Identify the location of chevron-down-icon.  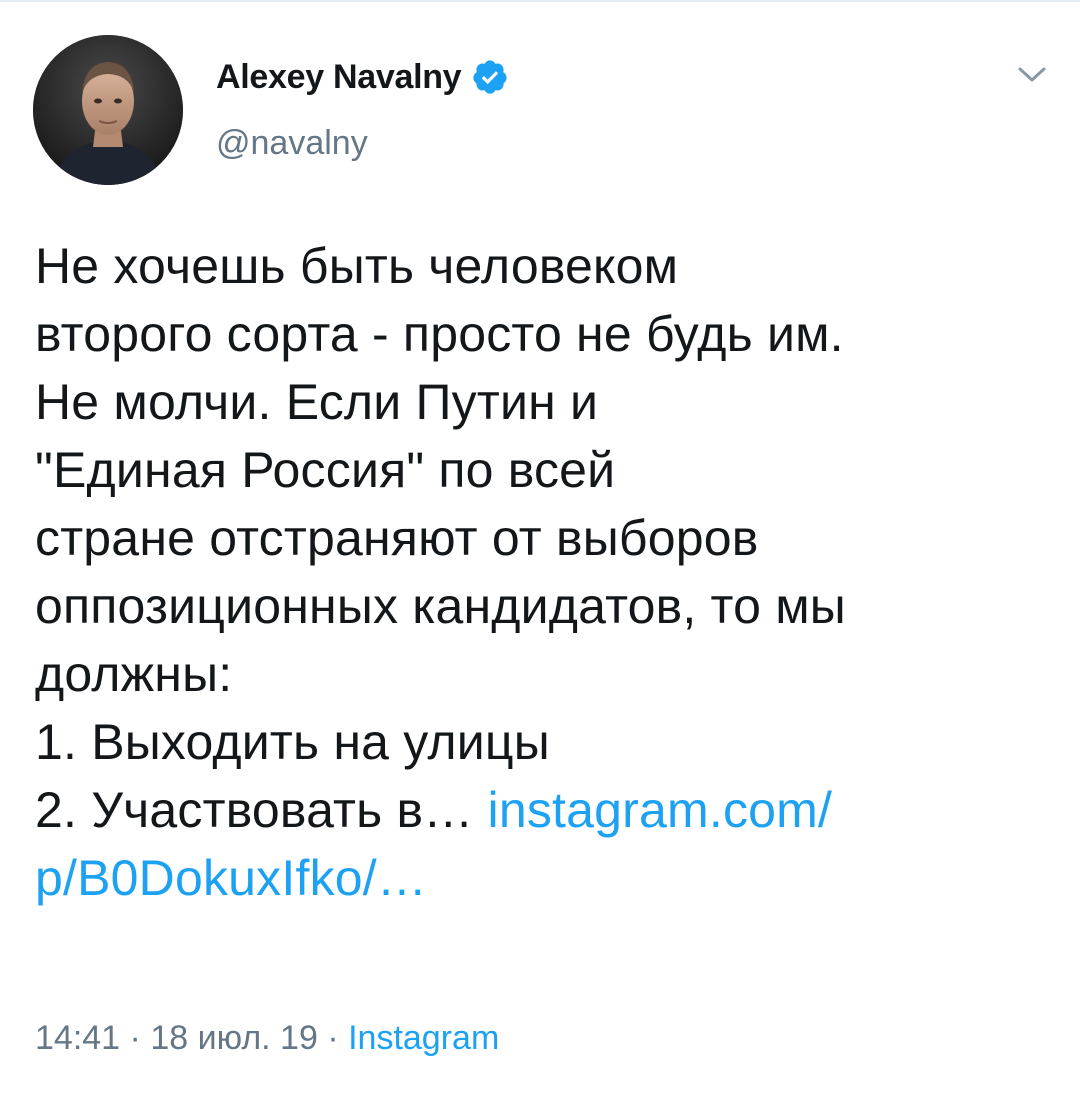
(1032, 75).